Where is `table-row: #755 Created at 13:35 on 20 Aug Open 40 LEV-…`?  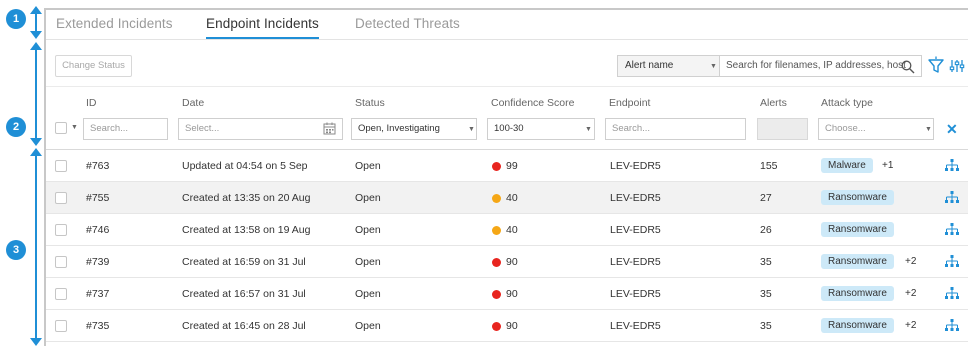
table-row: #755 Created at 13:35 on 20 Aug Open 40 LEV-… is located at coordinates (507, 198).